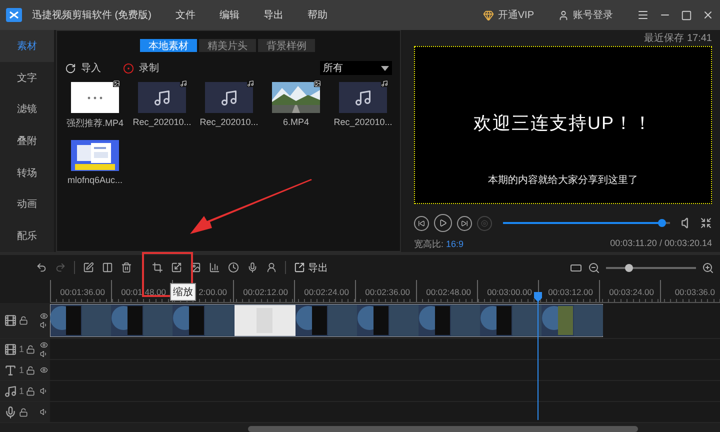  I want to click on import-button: 导入, so click(83, 68).